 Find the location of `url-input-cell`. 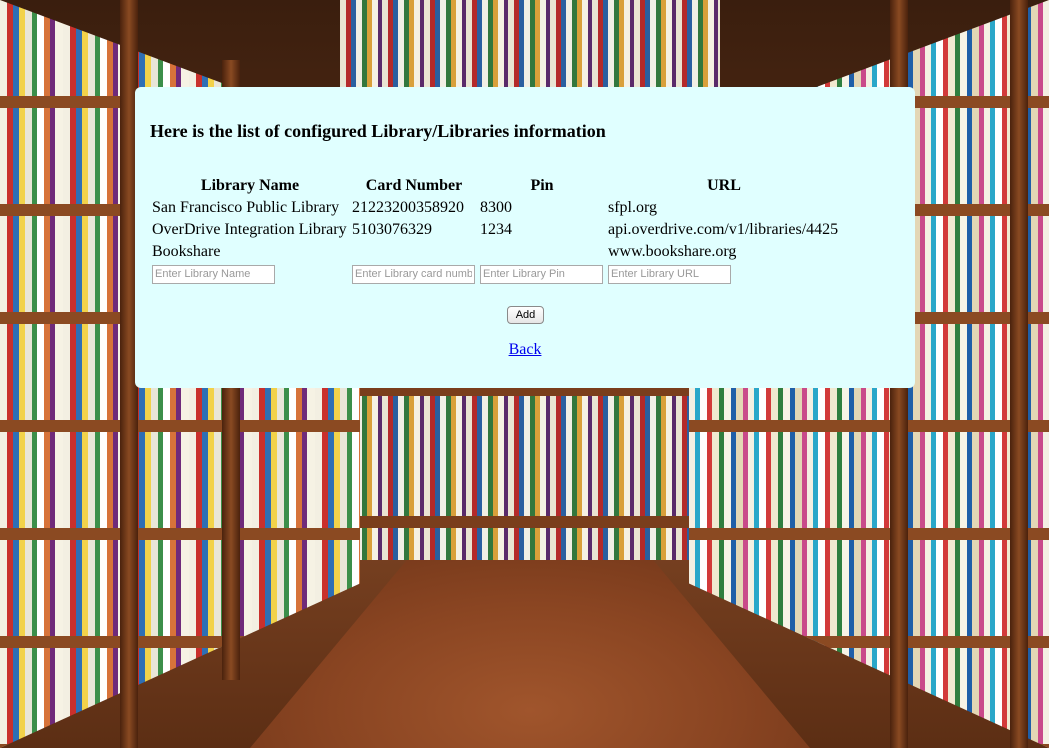

url-input-cell is located at coordinates (724, 274).